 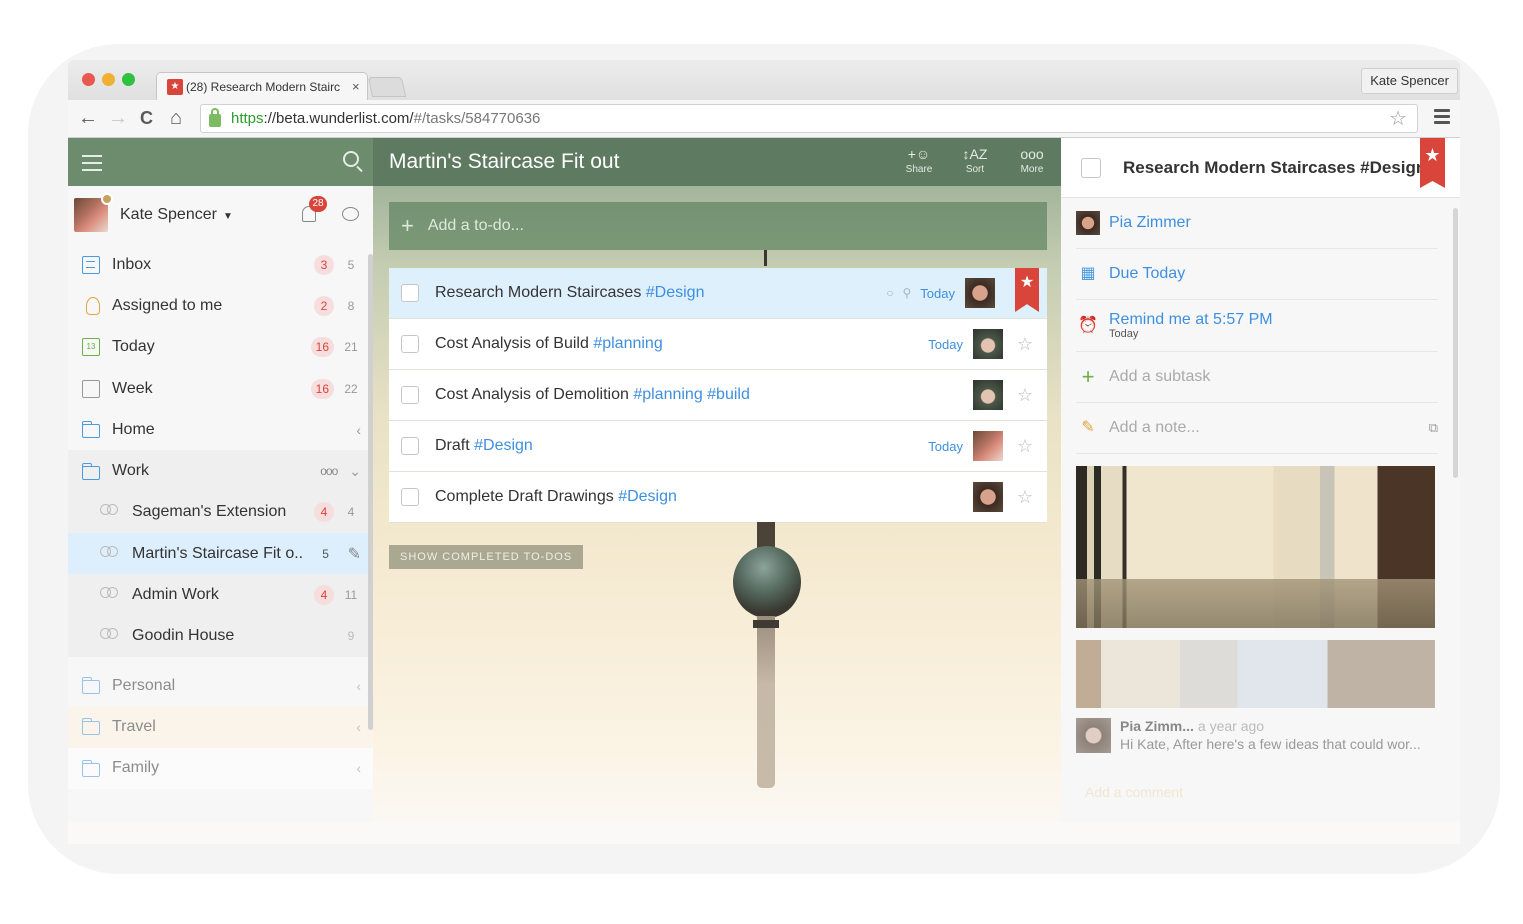 I want to click on browser-menu-icon, so click(x=1442, y=118).